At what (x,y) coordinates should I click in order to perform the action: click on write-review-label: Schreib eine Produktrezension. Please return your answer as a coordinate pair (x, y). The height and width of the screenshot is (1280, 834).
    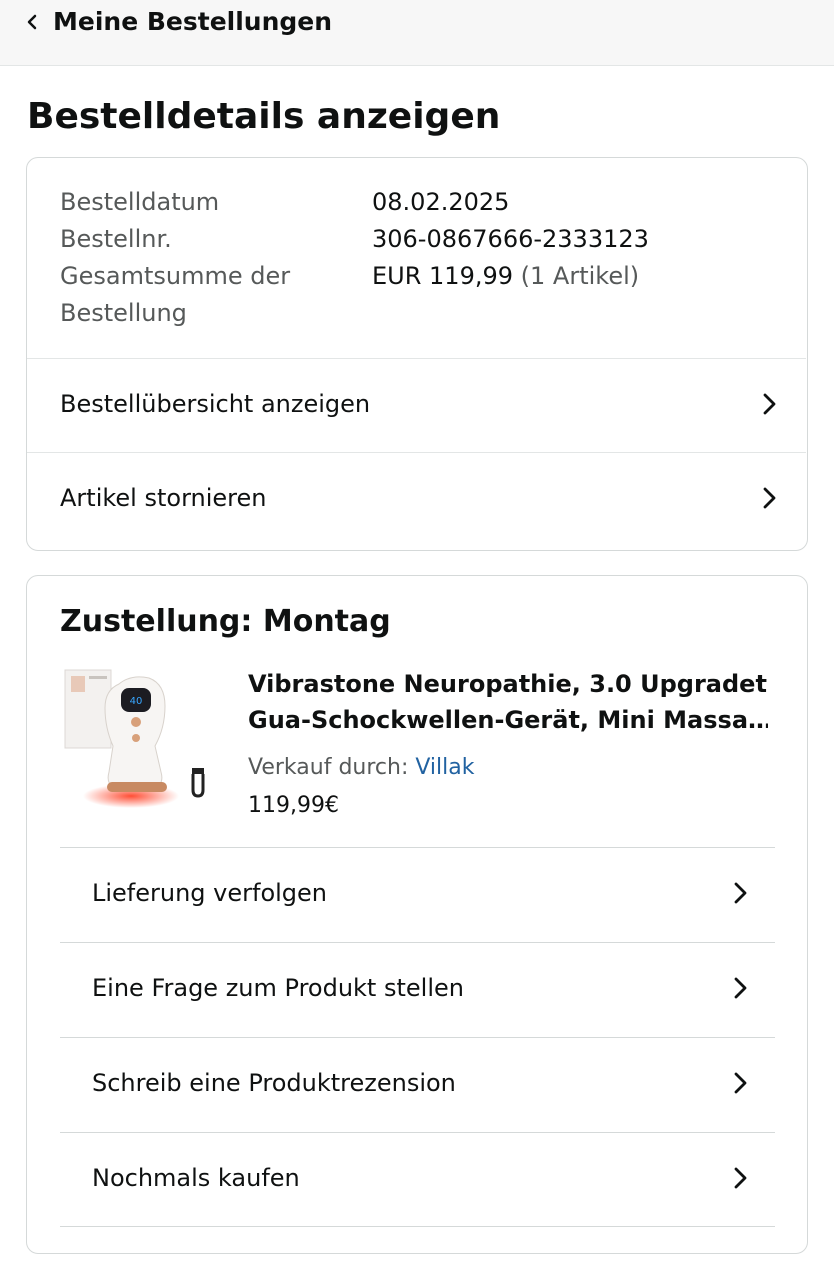
    Looking at the image, I should click on (274, 1083).